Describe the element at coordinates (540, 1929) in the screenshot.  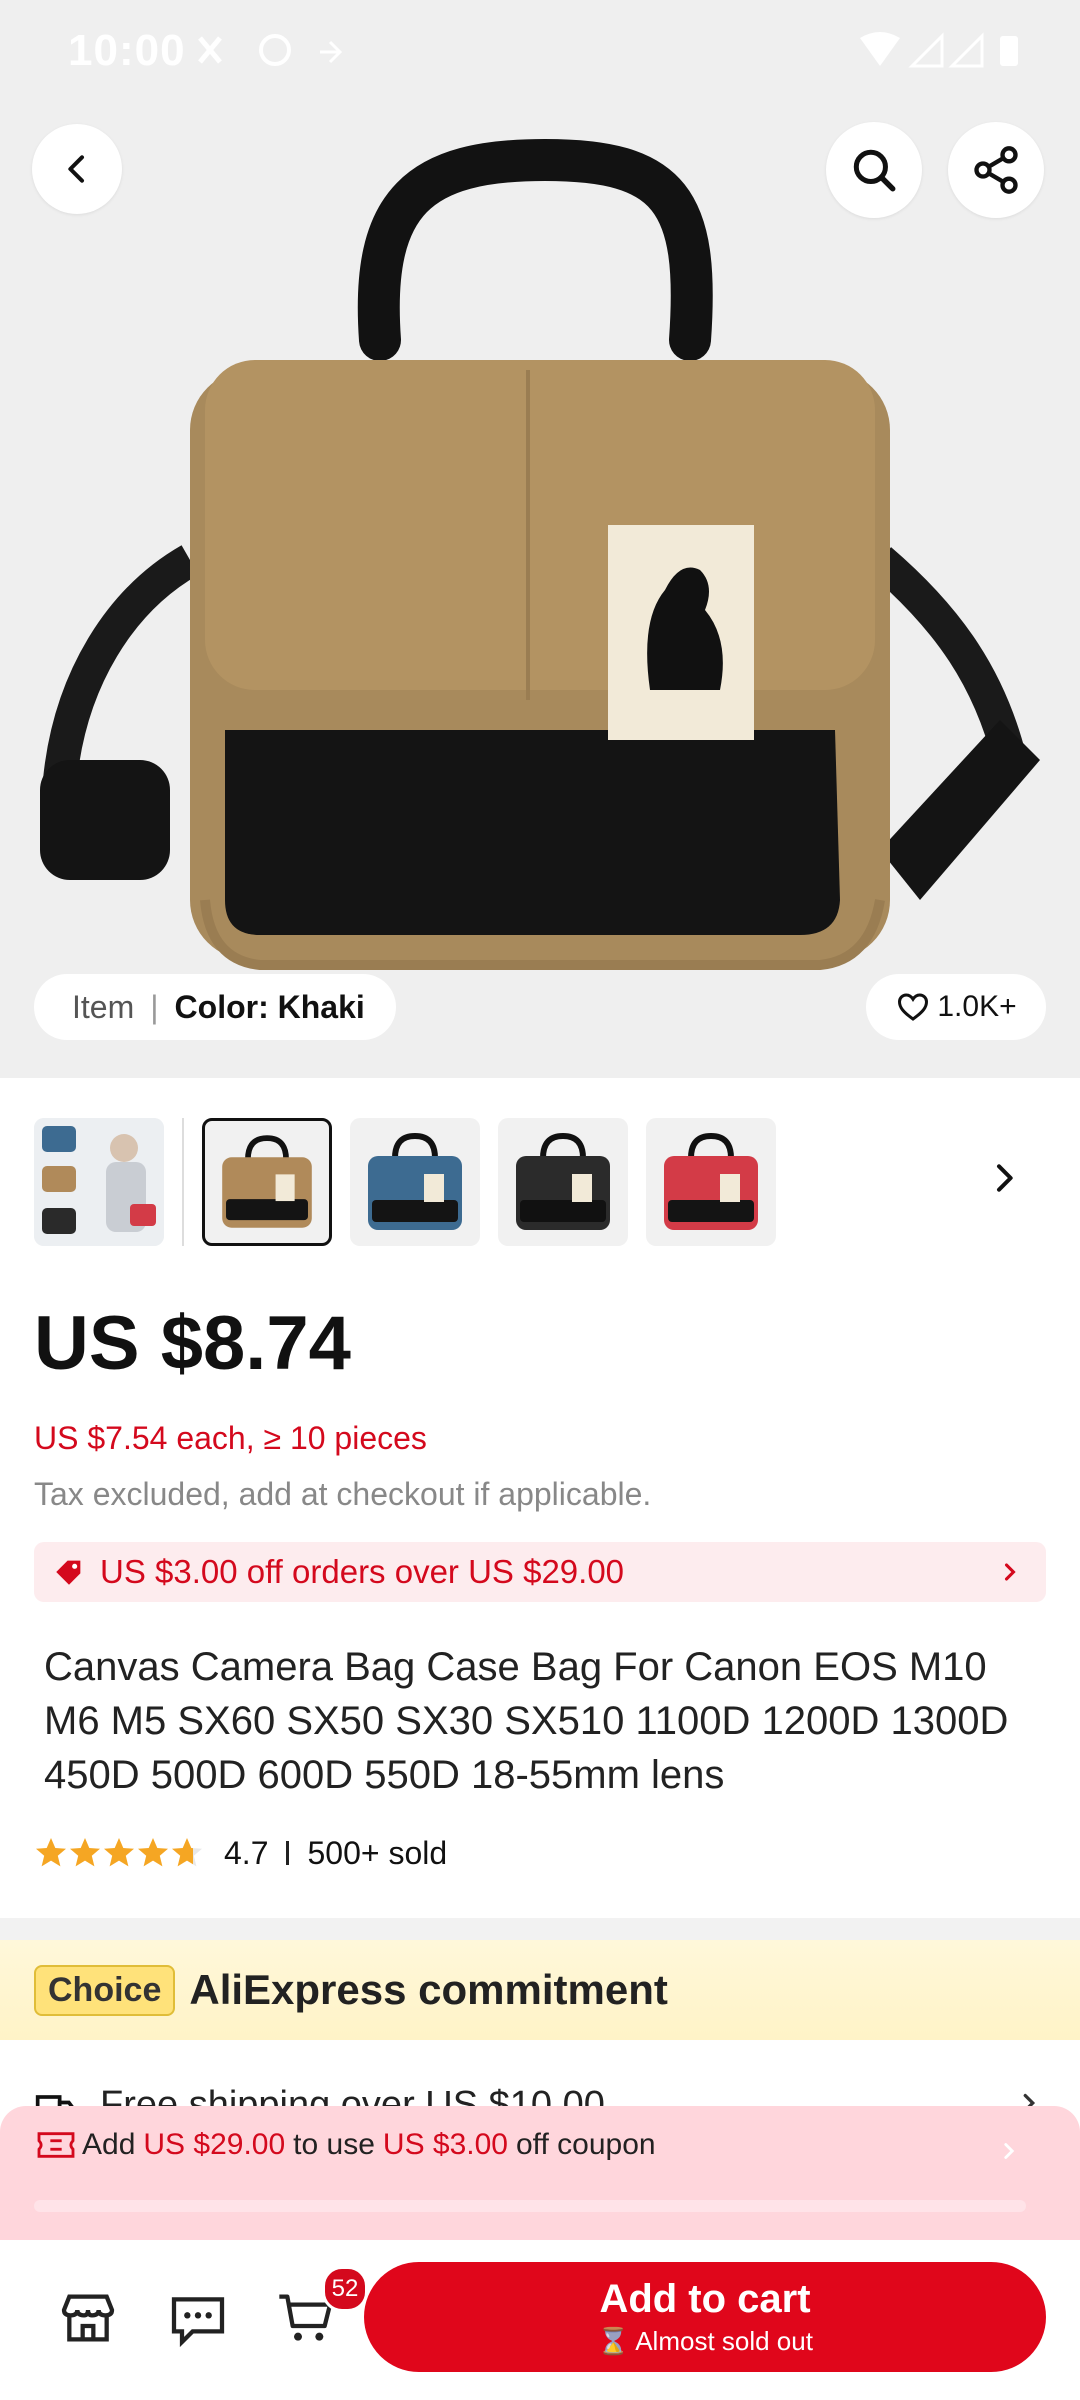
I see `section-divider` at that location.